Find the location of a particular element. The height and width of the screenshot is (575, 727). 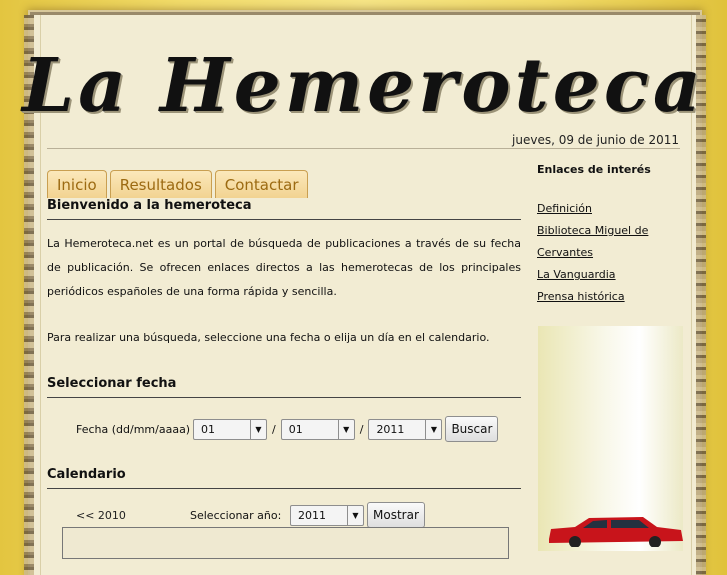

calendar-heading: Calendario is located at coordinates (284, 478).